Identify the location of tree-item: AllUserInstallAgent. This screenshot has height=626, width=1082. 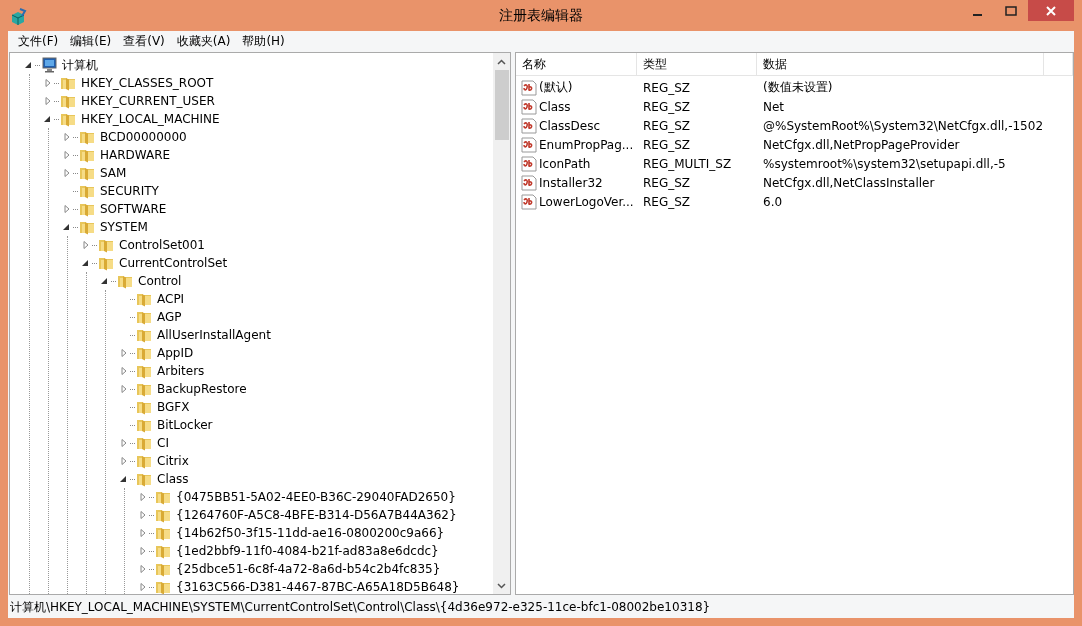
(214, 335).